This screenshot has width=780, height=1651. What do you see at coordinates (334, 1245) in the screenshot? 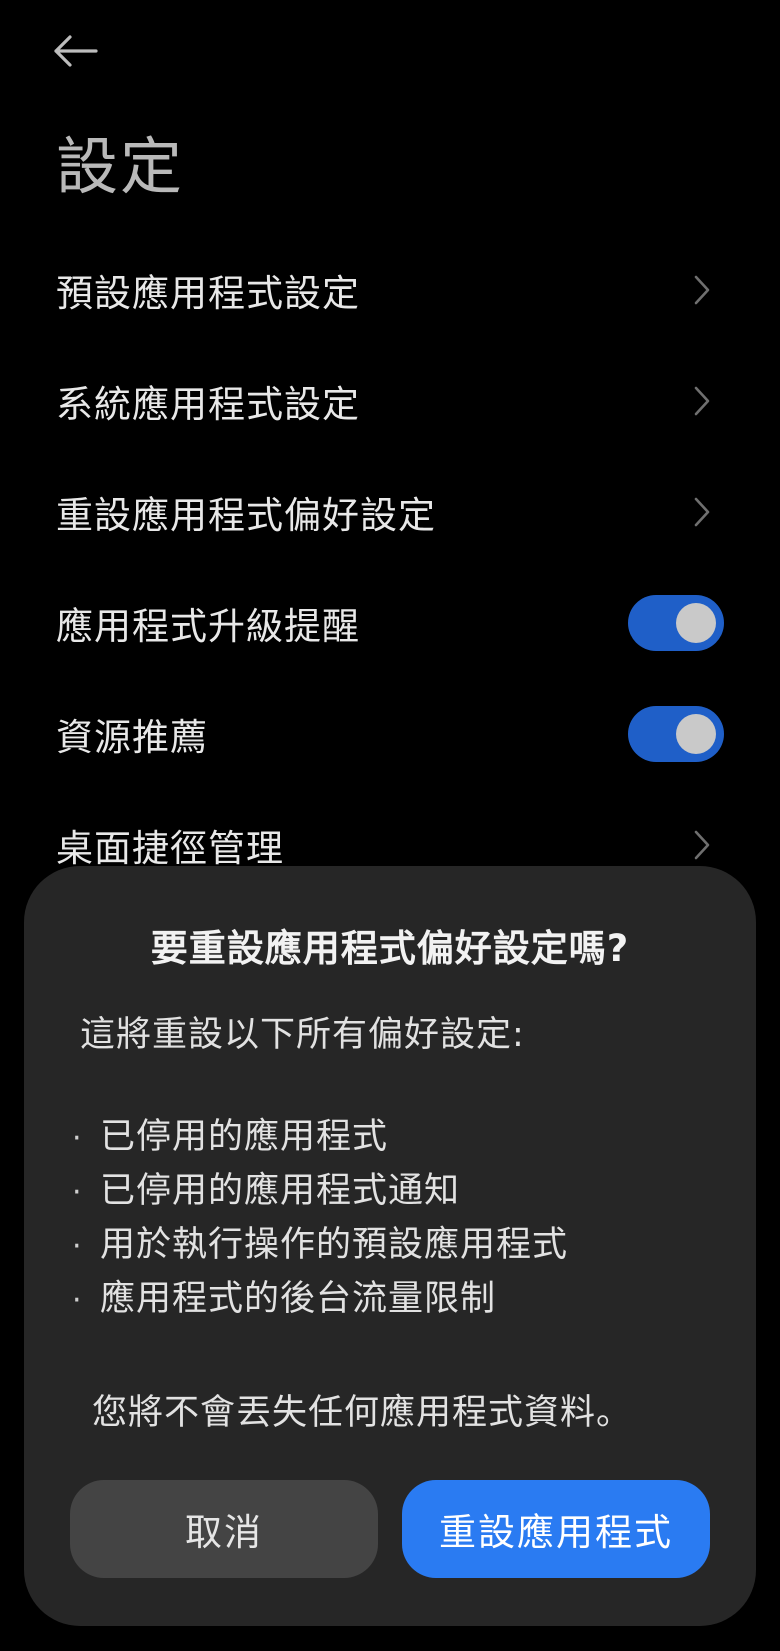
I see `bullet-text: 用於執行操作的預設應用程式` at bounding box center [334, 1245].